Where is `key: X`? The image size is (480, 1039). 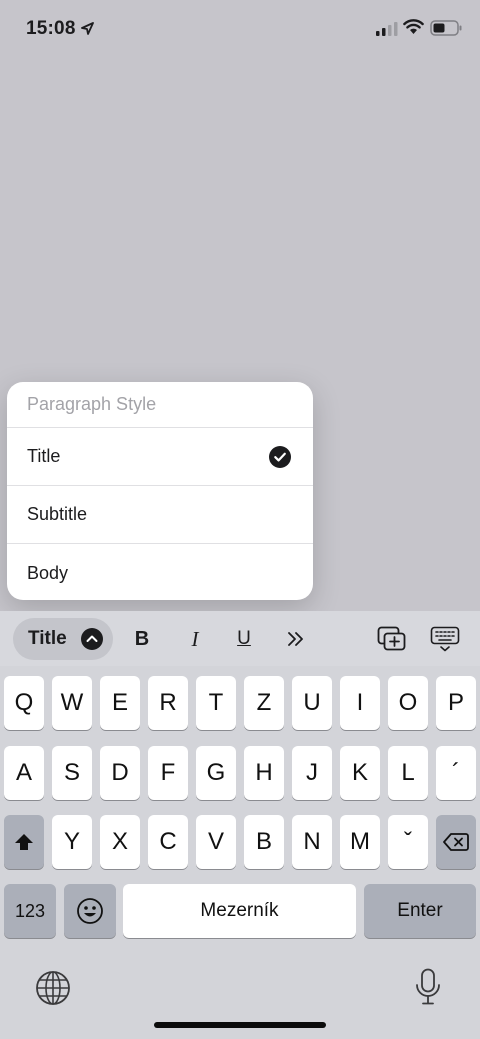
key: X is located at coordinates (120, 842).